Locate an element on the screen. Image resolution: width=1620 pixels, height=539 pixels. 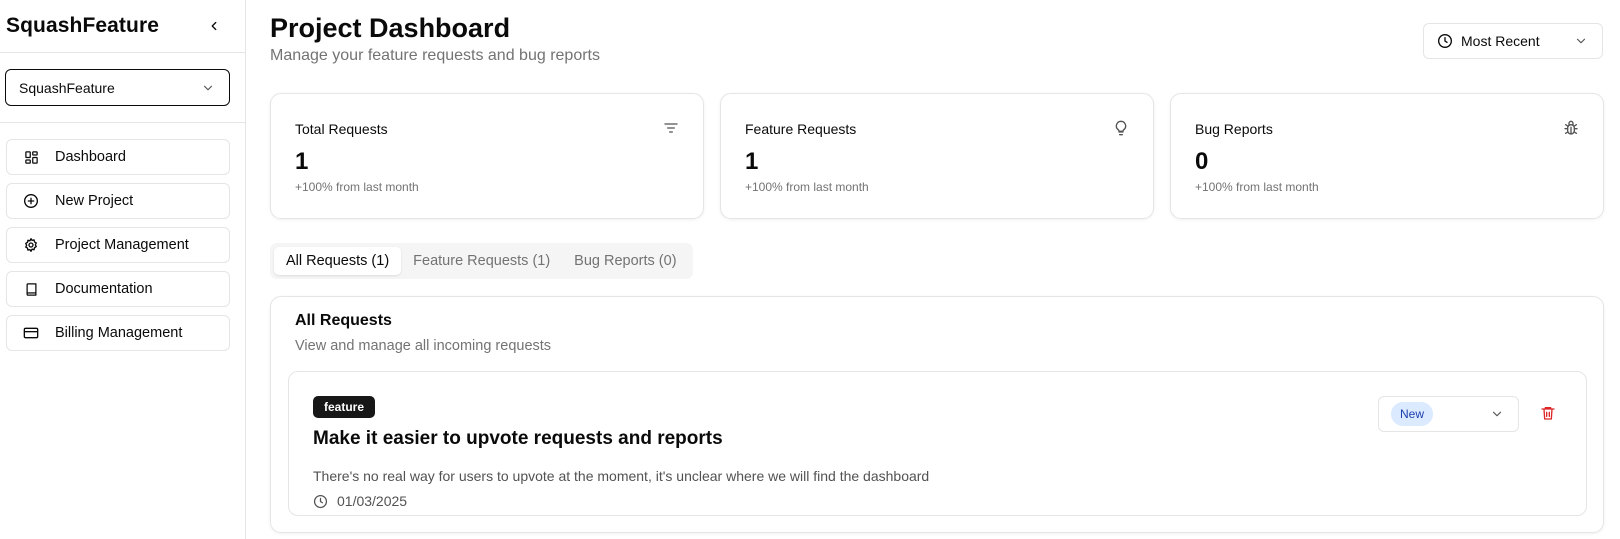
sidebar-item-label: Billing Management is located at coordinates (119, 333).